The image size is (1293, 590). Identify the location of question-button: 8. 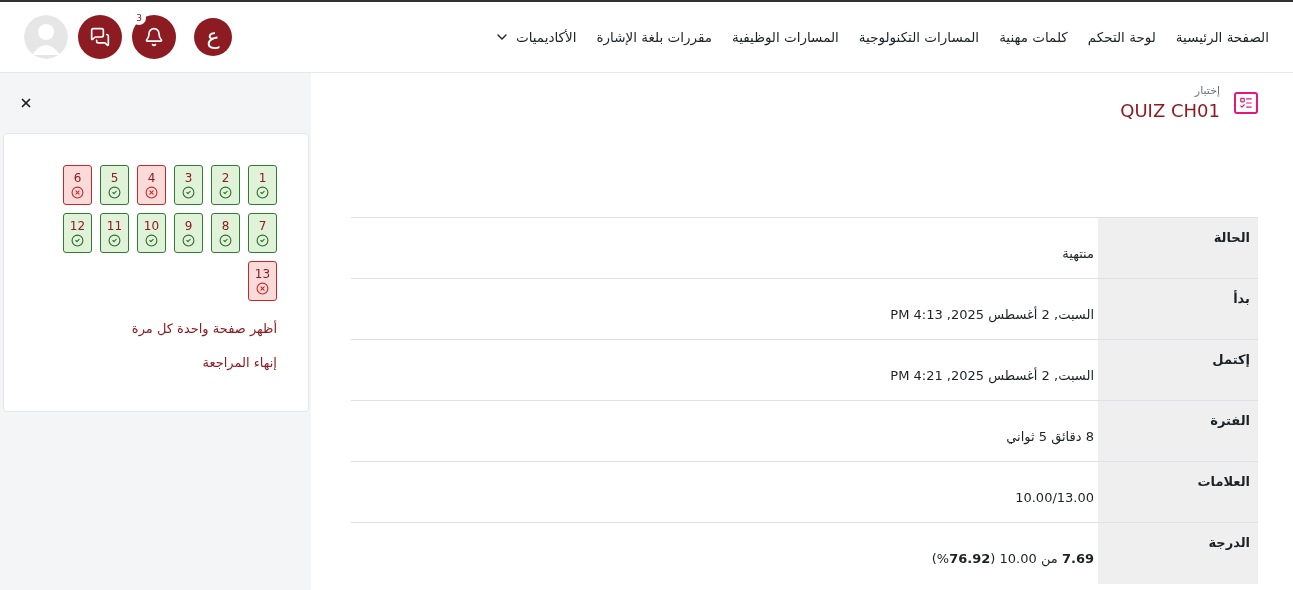
(225, 233).